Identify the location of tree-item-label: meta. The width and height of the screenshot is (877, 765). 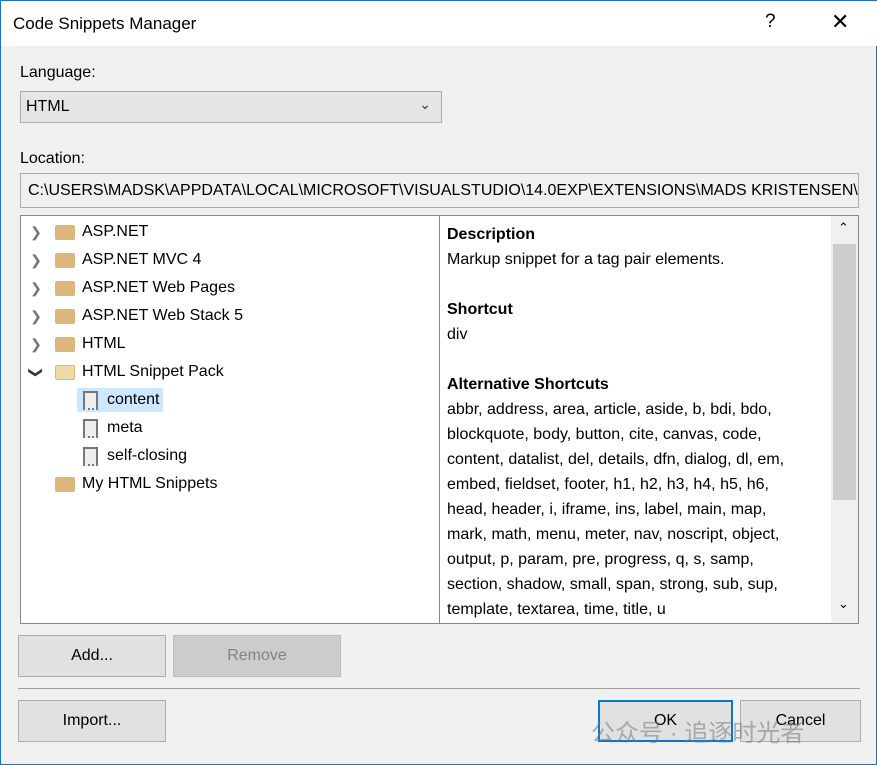
(125, 427).